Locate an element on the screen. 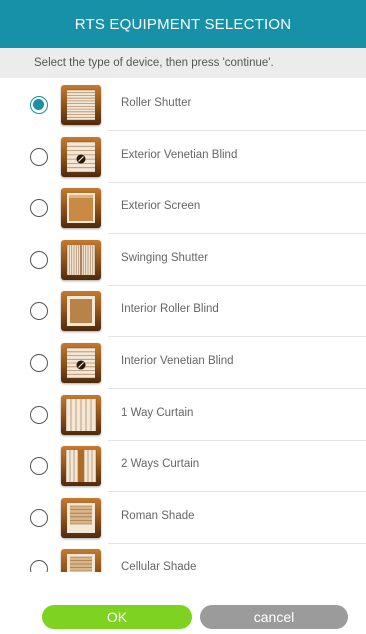 The image size is (366, 634). device-label: Roman Shade is located at coordinates (158, 515).